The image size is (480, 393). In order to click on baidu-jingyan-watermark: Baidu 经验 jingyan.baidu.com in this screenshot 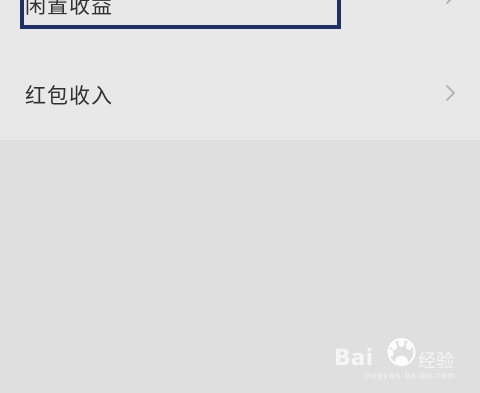, I will do `click(396, 359)`.